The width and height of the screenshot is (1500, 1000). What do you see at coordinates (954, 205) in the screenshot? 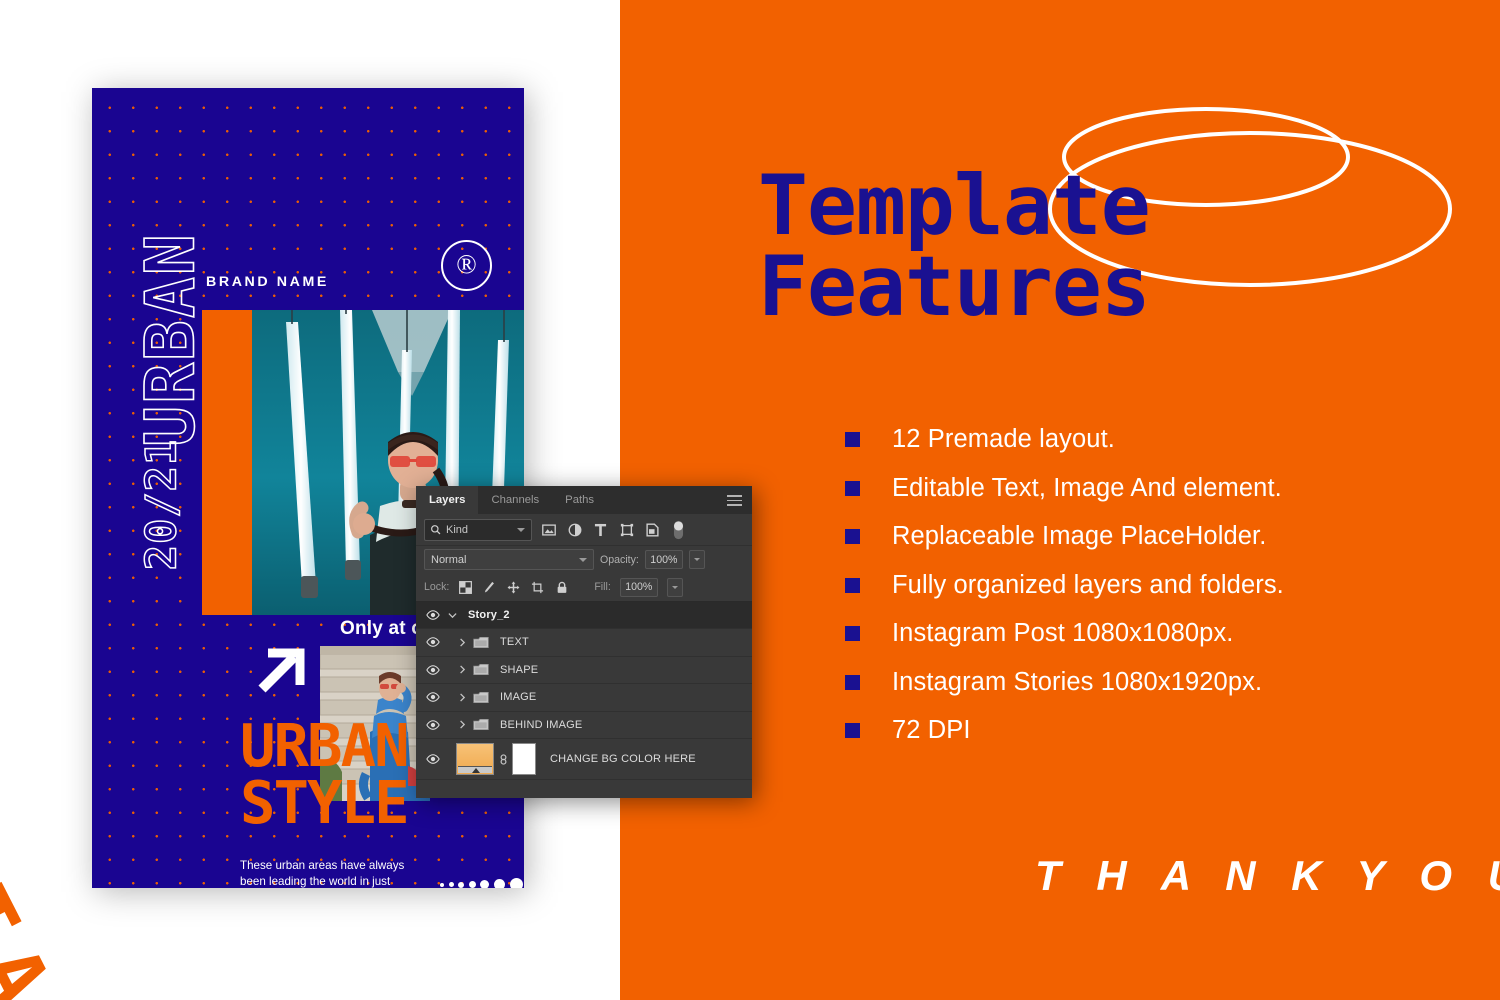
I see `headline-line-1: Template` at bounding box center [954, 205].